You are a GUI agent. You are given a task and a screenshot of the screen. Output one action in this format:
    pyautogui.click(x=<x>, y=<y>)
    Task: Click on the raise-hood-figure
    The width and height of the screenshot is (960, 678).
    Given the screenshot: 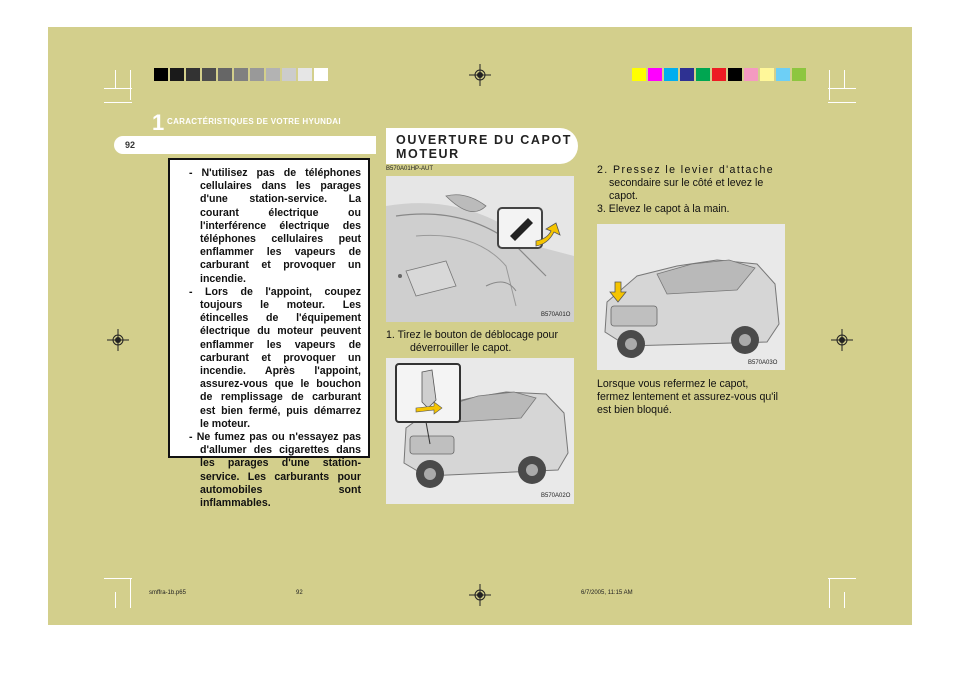 What is the action you would take?
    pyautogui.click(x=691, y=297)
    